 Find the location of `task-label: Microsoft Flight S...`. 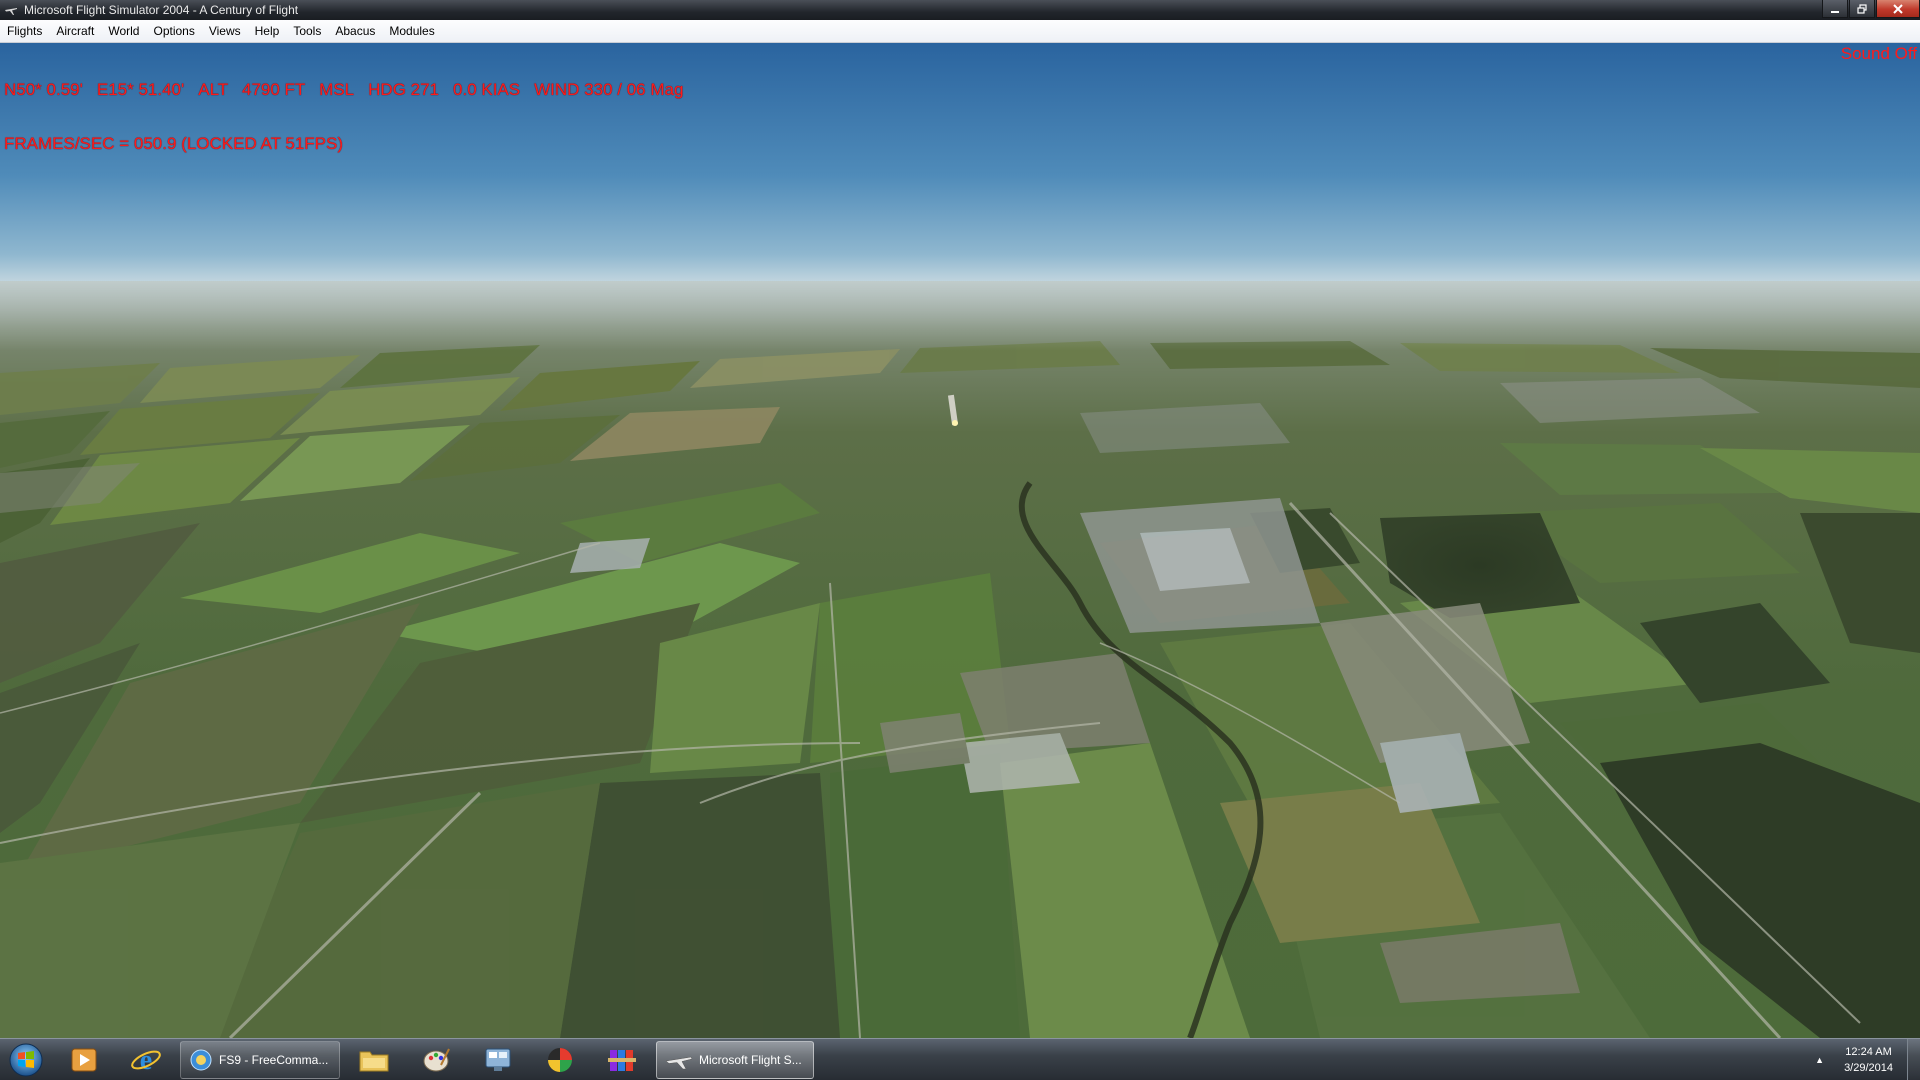

task-label: Microsoft Flight S... is located at coordinates (750, 1059).